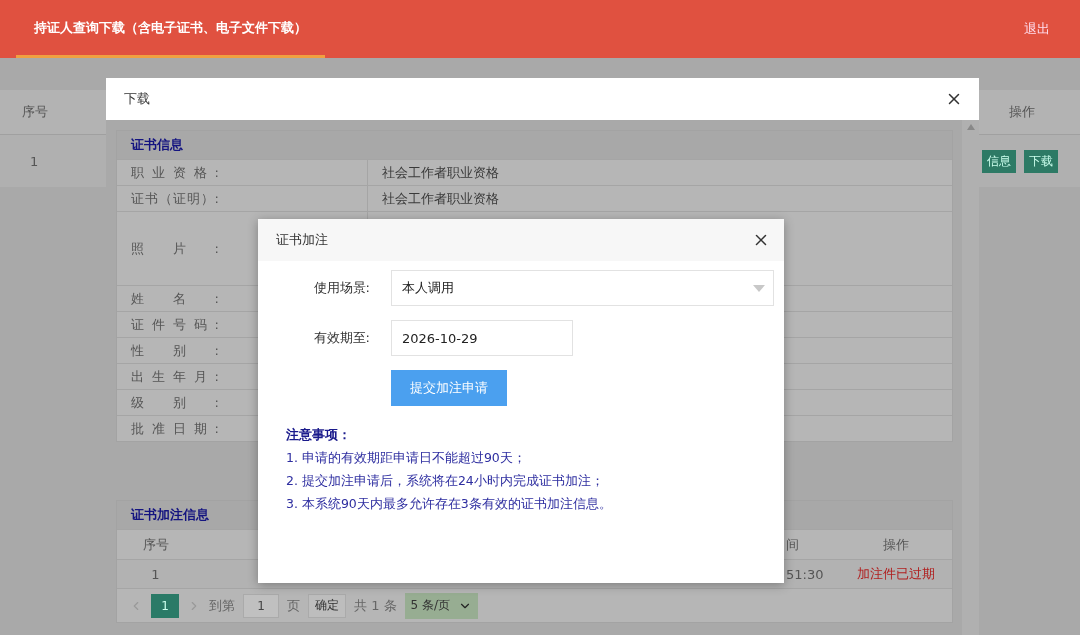  I want to click on scroll-up-icon, so click(970, 127).